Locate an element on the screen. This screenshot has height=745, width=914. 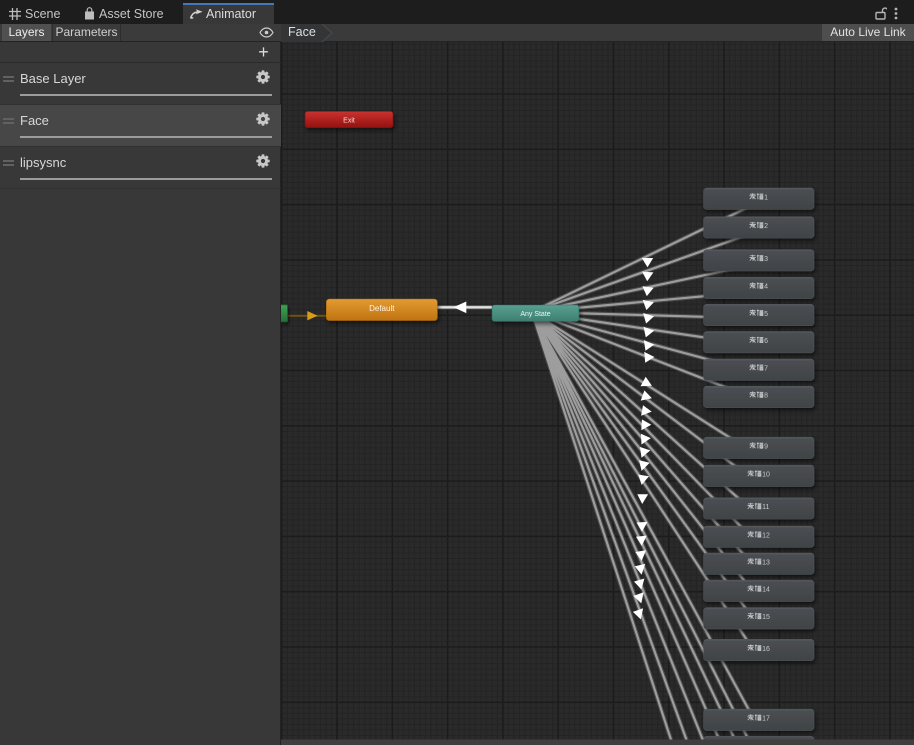
svg-text: 7 is located at coordinates (766, 369).